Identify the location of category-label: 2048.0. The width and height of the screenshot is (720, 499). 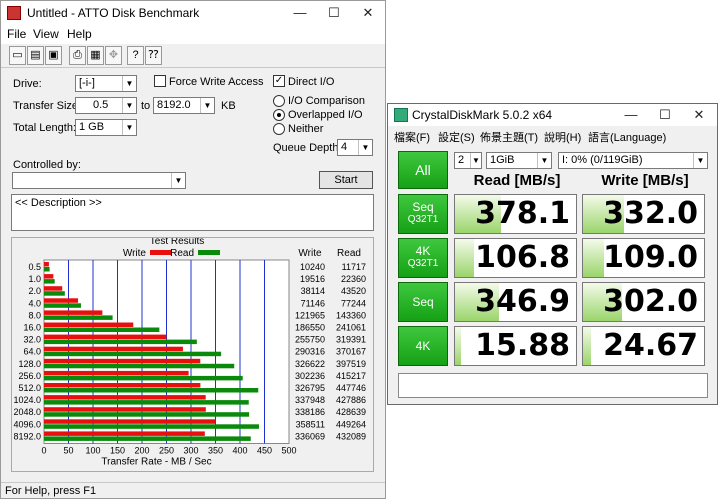
(27, 412).